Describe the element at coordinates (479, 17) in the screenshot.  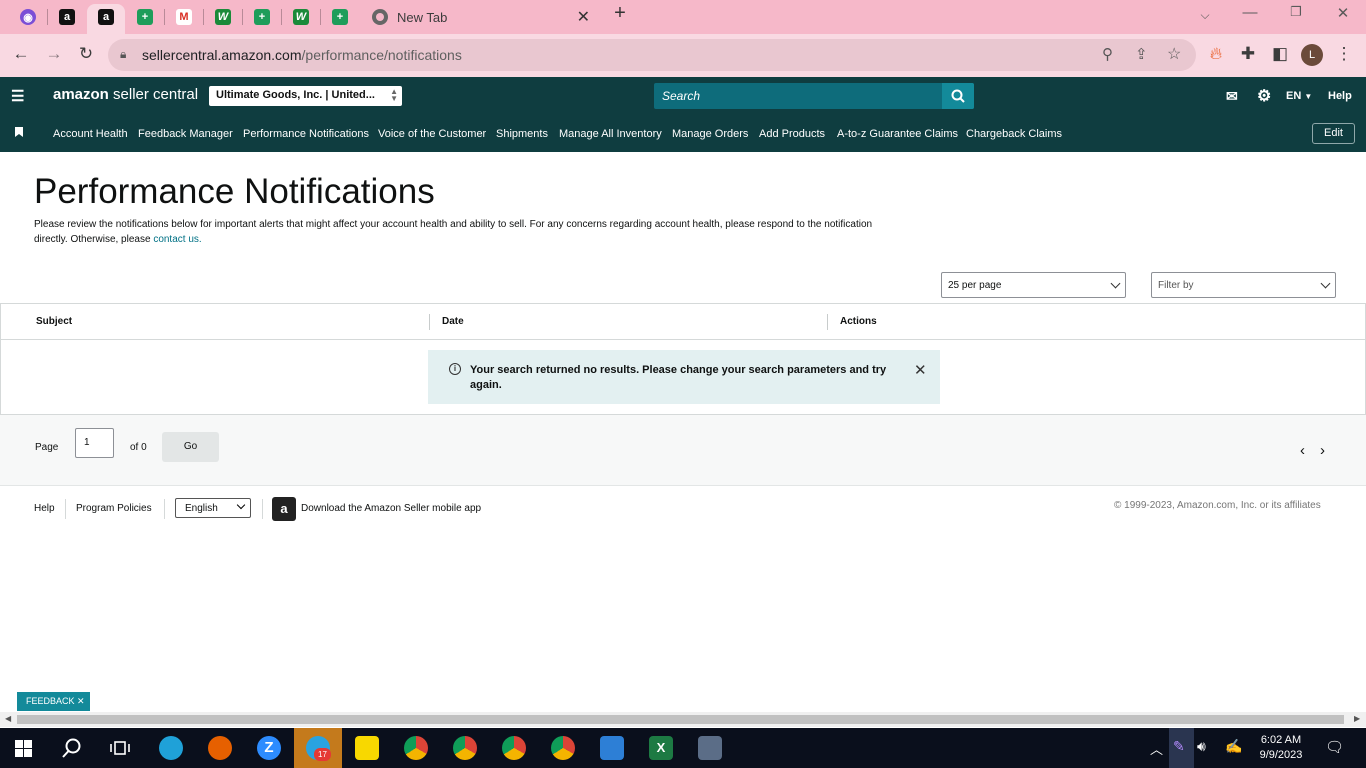
I see `tab-new-tab: New Tab ✕` at that location.